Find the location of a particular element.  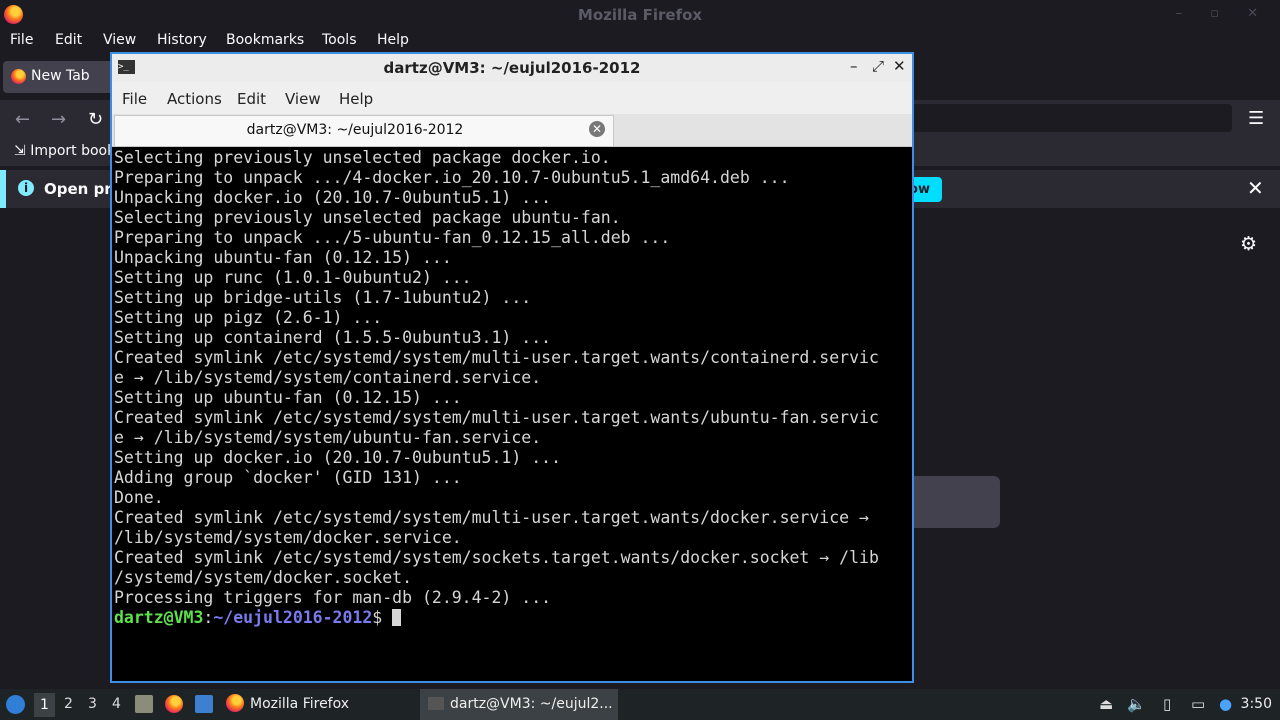

start-menu-icon is located at coordinates (15, 704).